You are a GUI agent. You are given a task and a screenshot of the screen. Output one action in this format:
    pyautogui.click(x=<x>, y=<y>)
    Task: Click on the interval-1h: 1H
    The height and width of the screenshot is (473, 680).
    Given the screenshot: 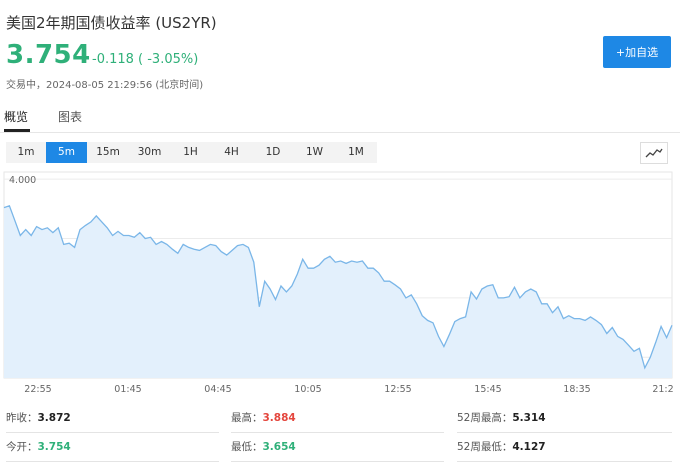 What is the action you would take?
    pyautogui.click(x=190, y=152)
    